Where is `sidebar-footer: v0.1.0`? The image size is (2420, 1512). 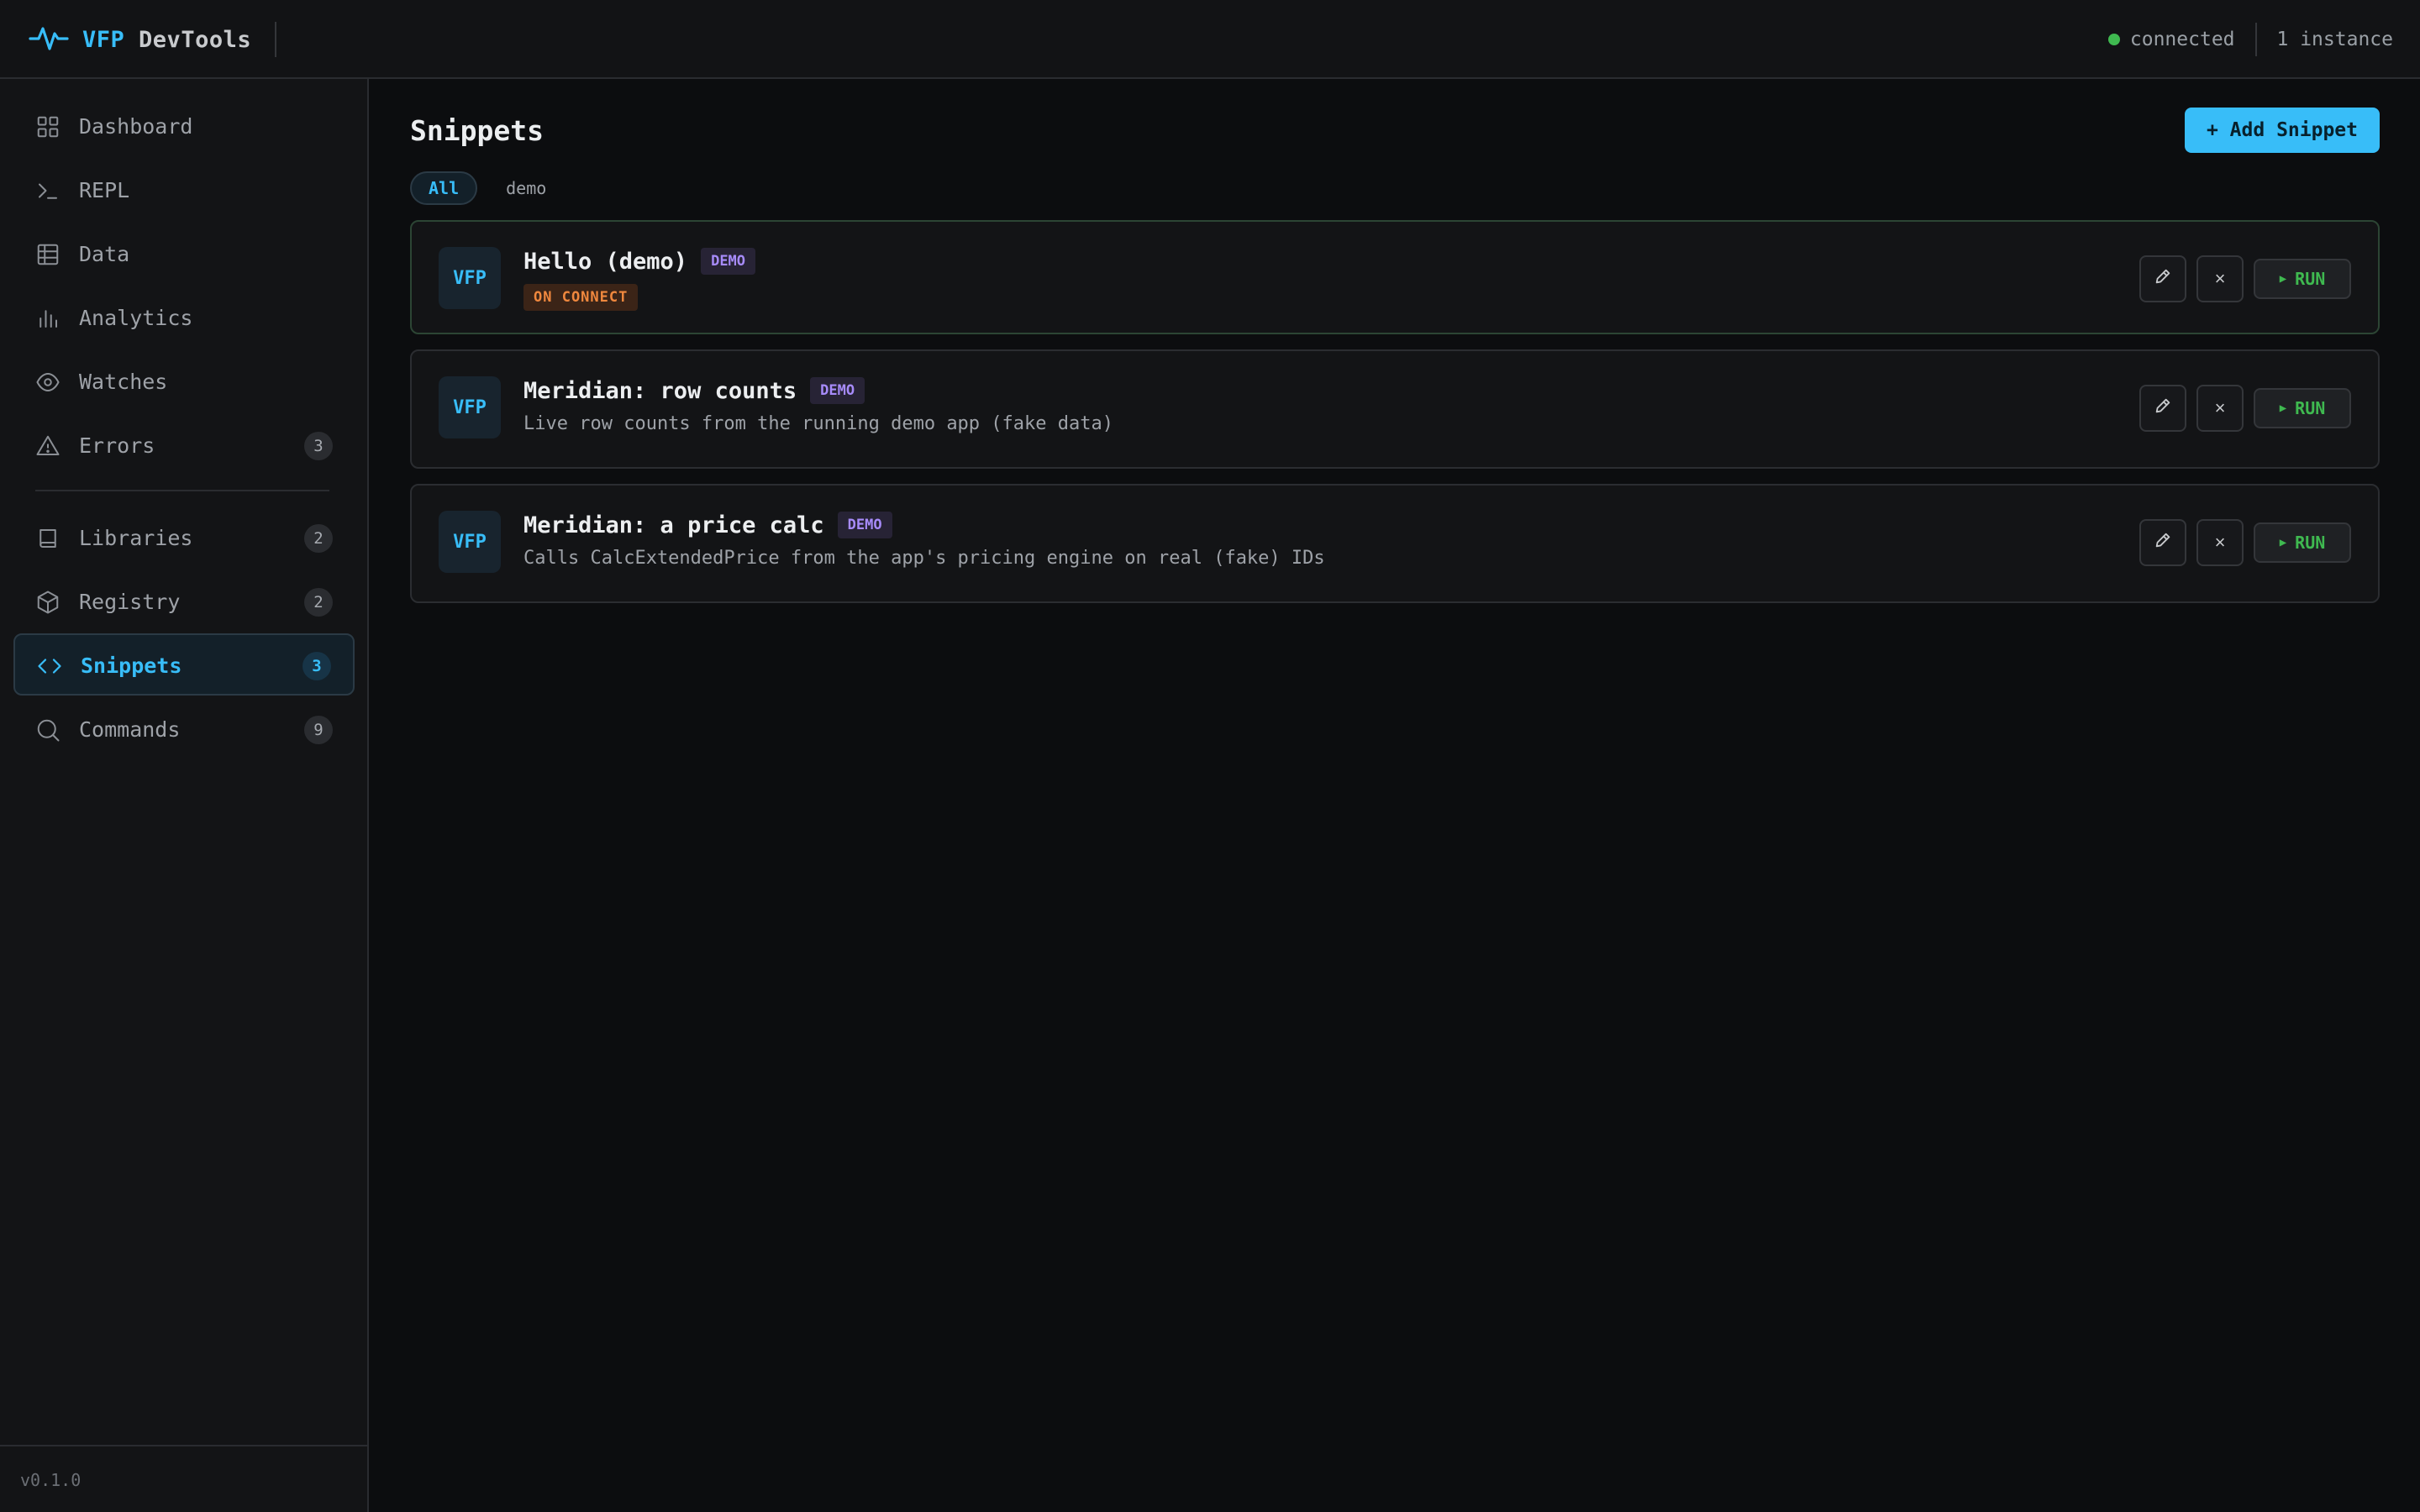
sidebar-footer: v0.1.0 is located at coordinates (183, 1478).